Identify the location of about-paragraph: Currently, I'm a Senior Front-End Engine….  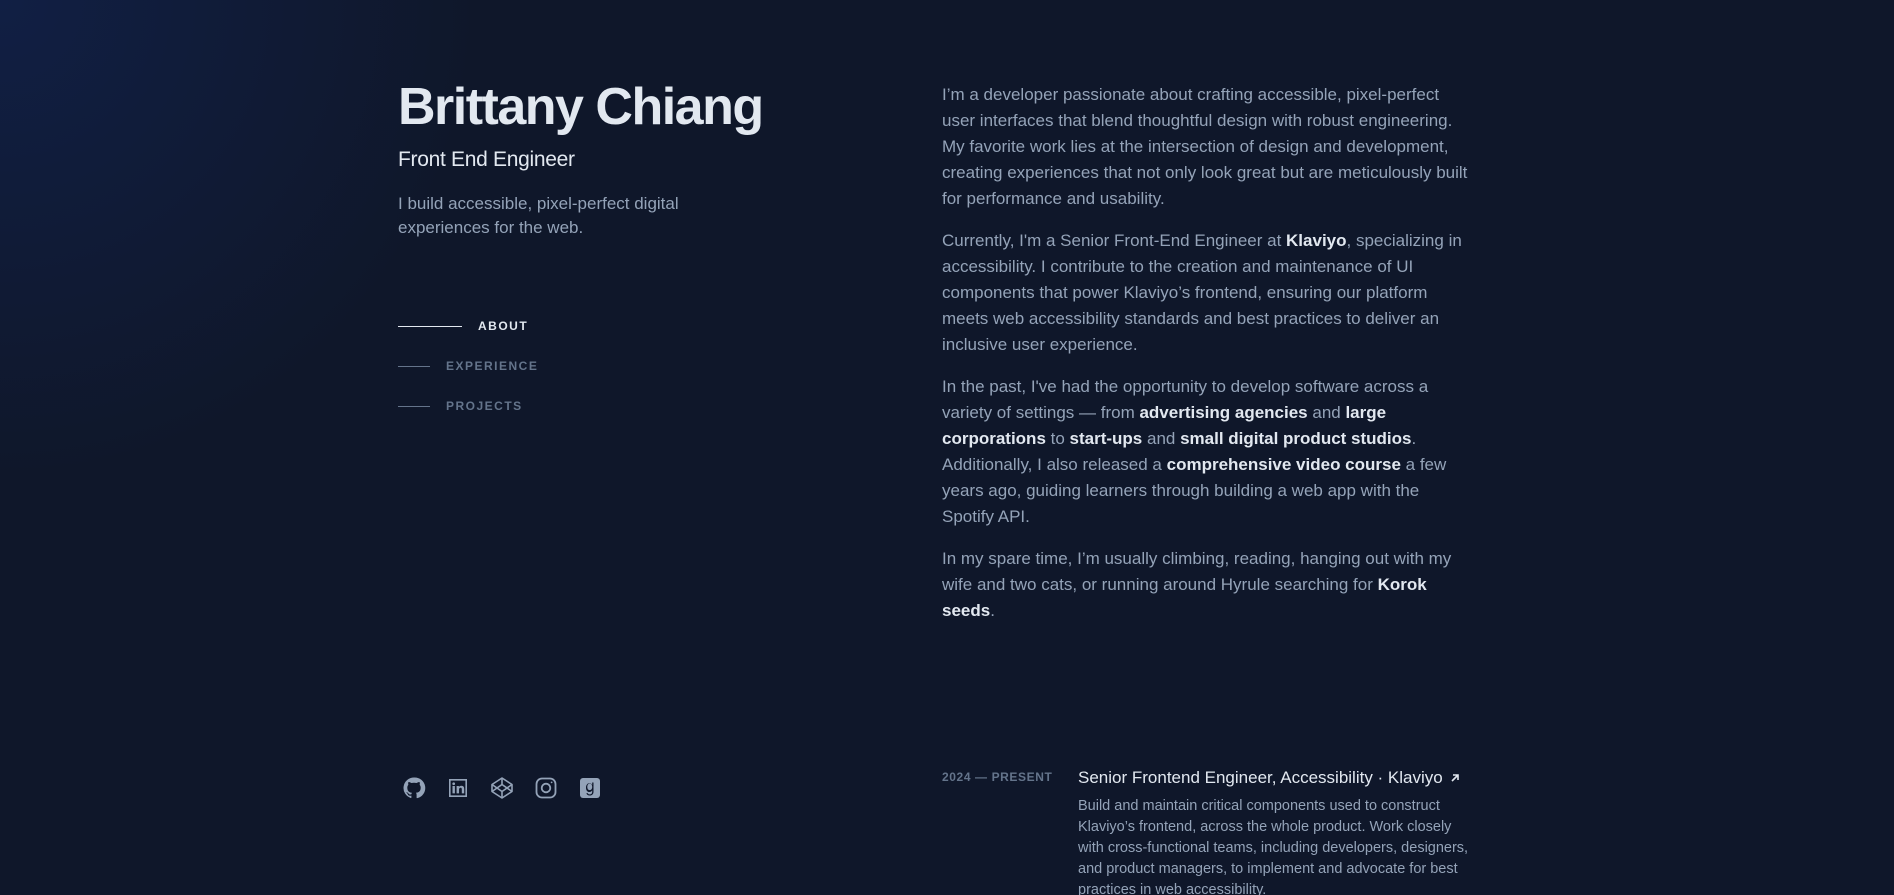
(1206, 293).